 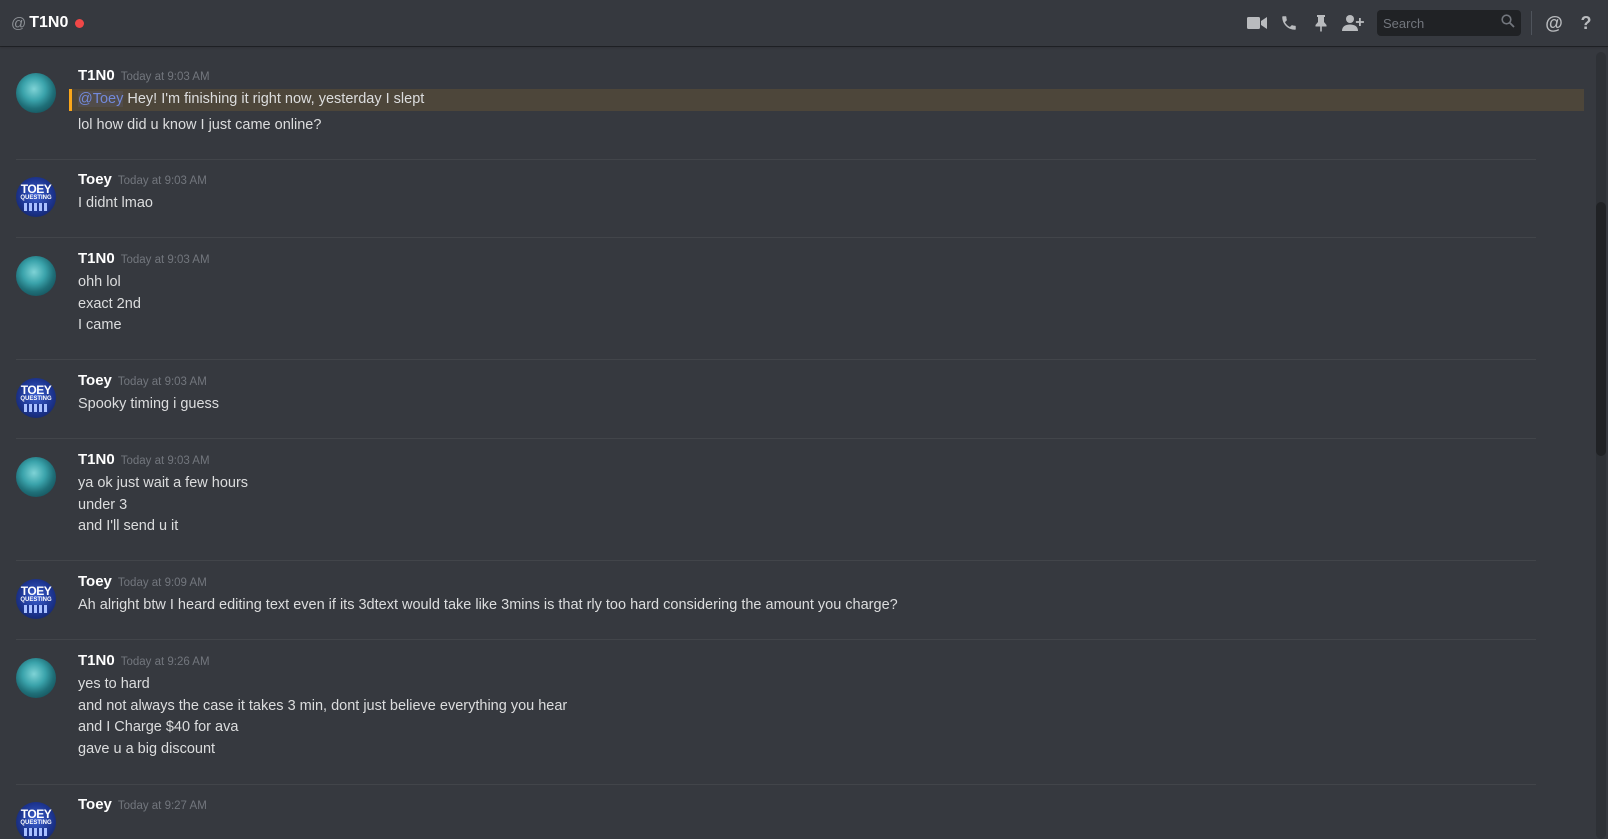 I want to click on scrollbar-thumb, so click(x=1601, y=329).